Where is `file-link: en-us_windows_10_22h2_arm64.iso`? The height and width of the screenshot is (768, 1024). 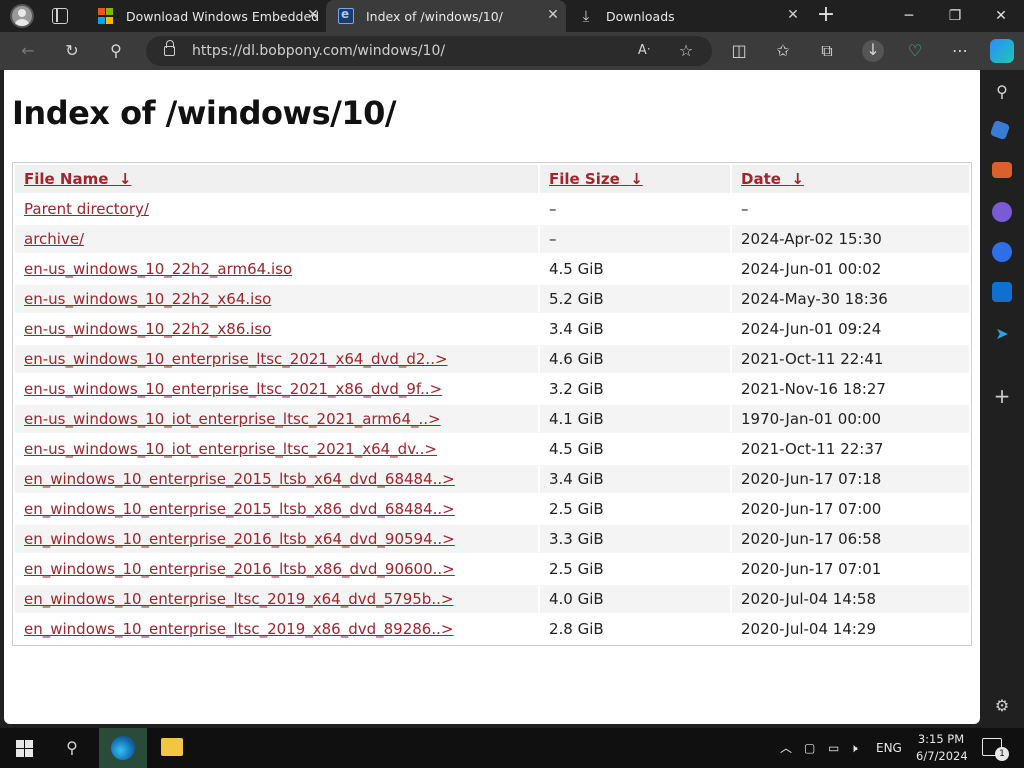
file-link: en-us_windows_10_22h2_arm64.iso is located at coordinates (158, 269).